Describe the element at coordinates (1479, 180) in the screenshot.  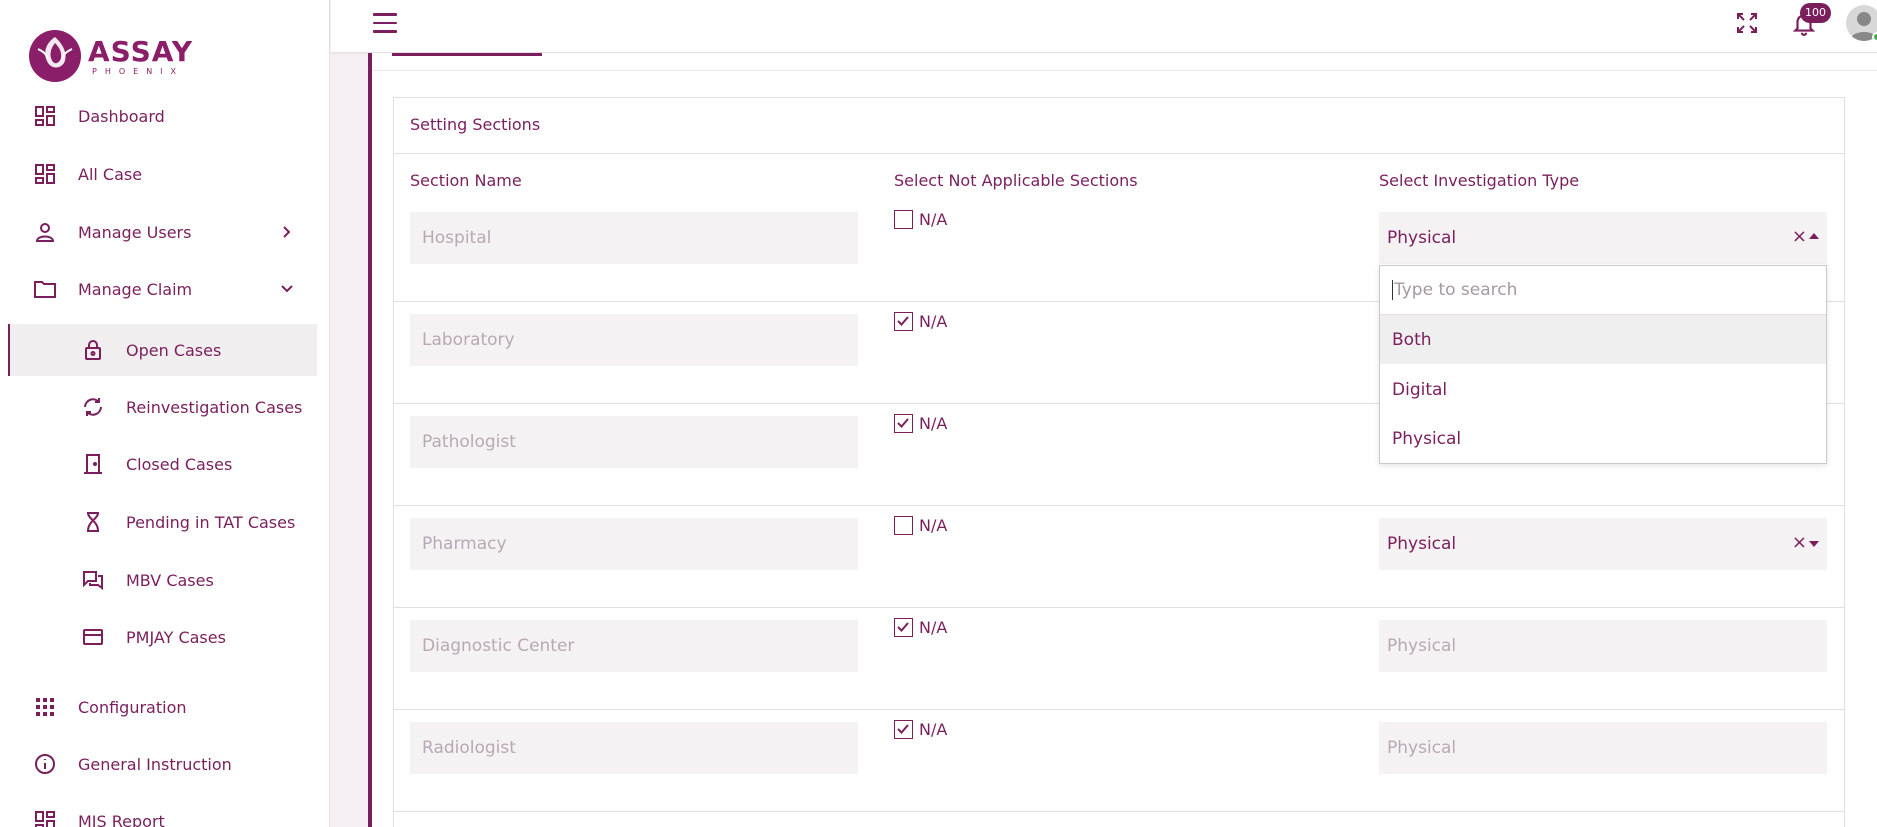
I see `column-header-investigation-type: Select Investigation Type` at that location.